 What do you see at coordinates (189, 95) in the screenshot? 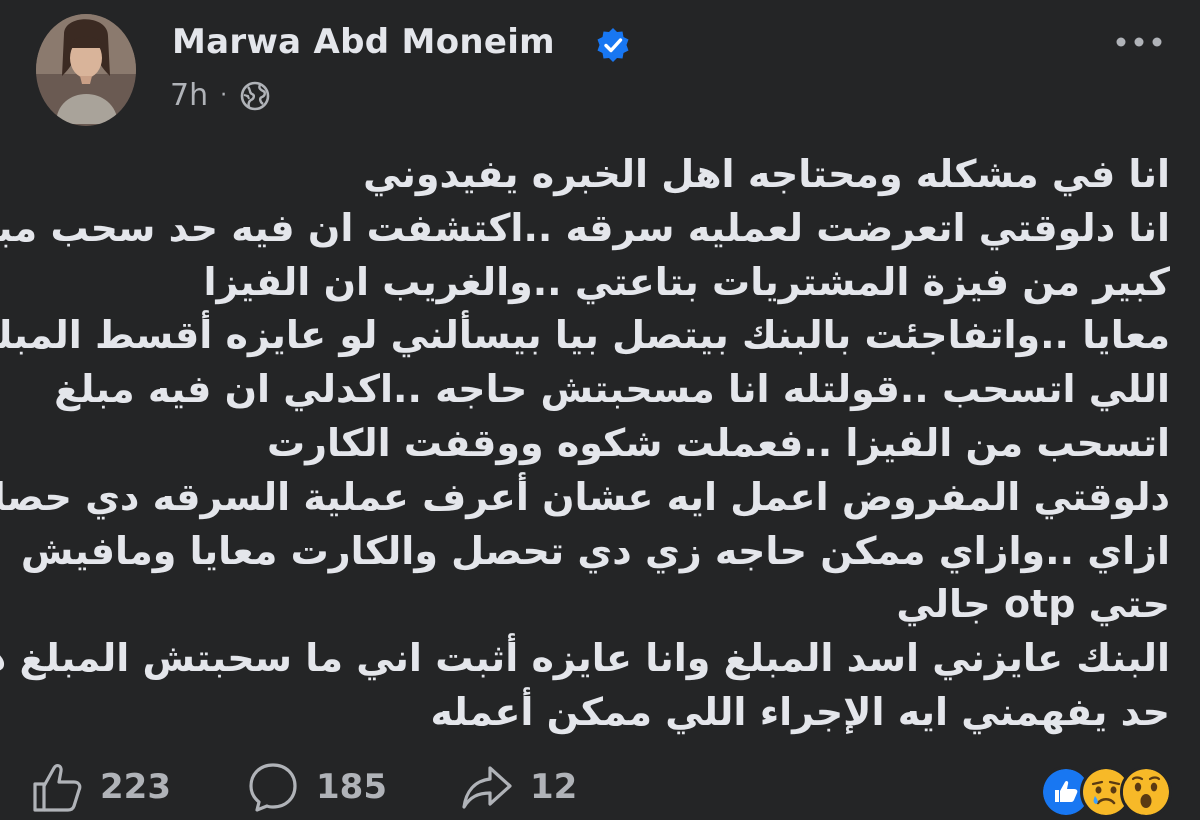
I see `post-time: 7h` at bounding box center [189, 95].